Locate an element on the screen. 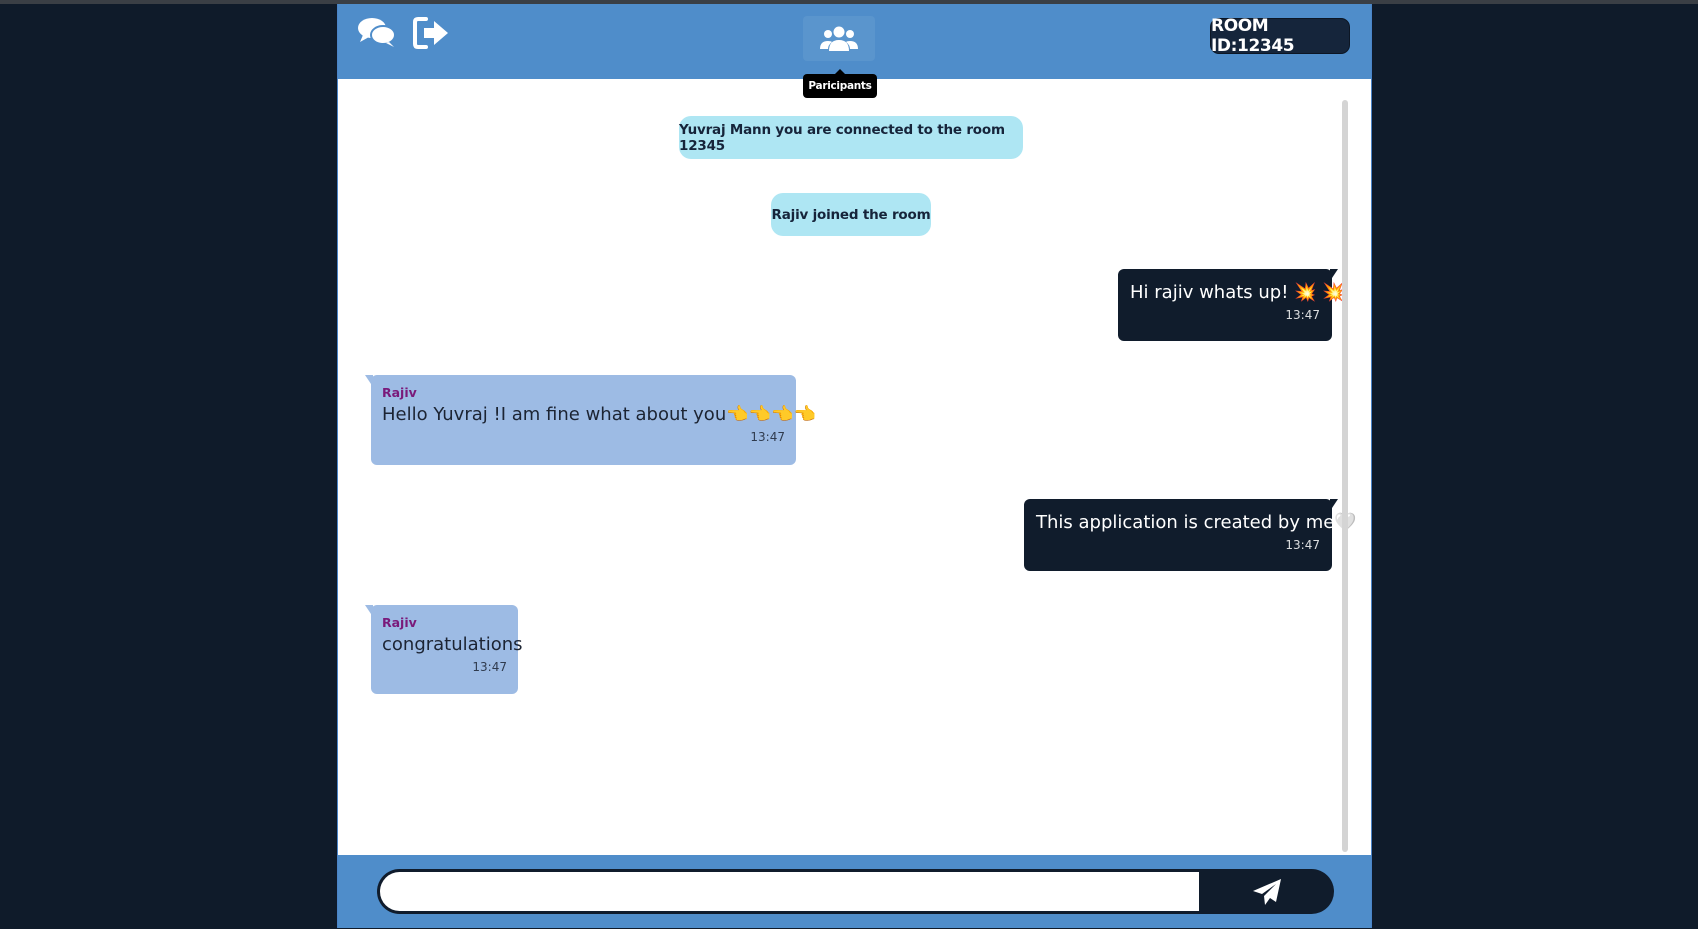 The width and height of the screenshot is (1698, 929). paper-plane-icon is located at coordinates (1266, 891).